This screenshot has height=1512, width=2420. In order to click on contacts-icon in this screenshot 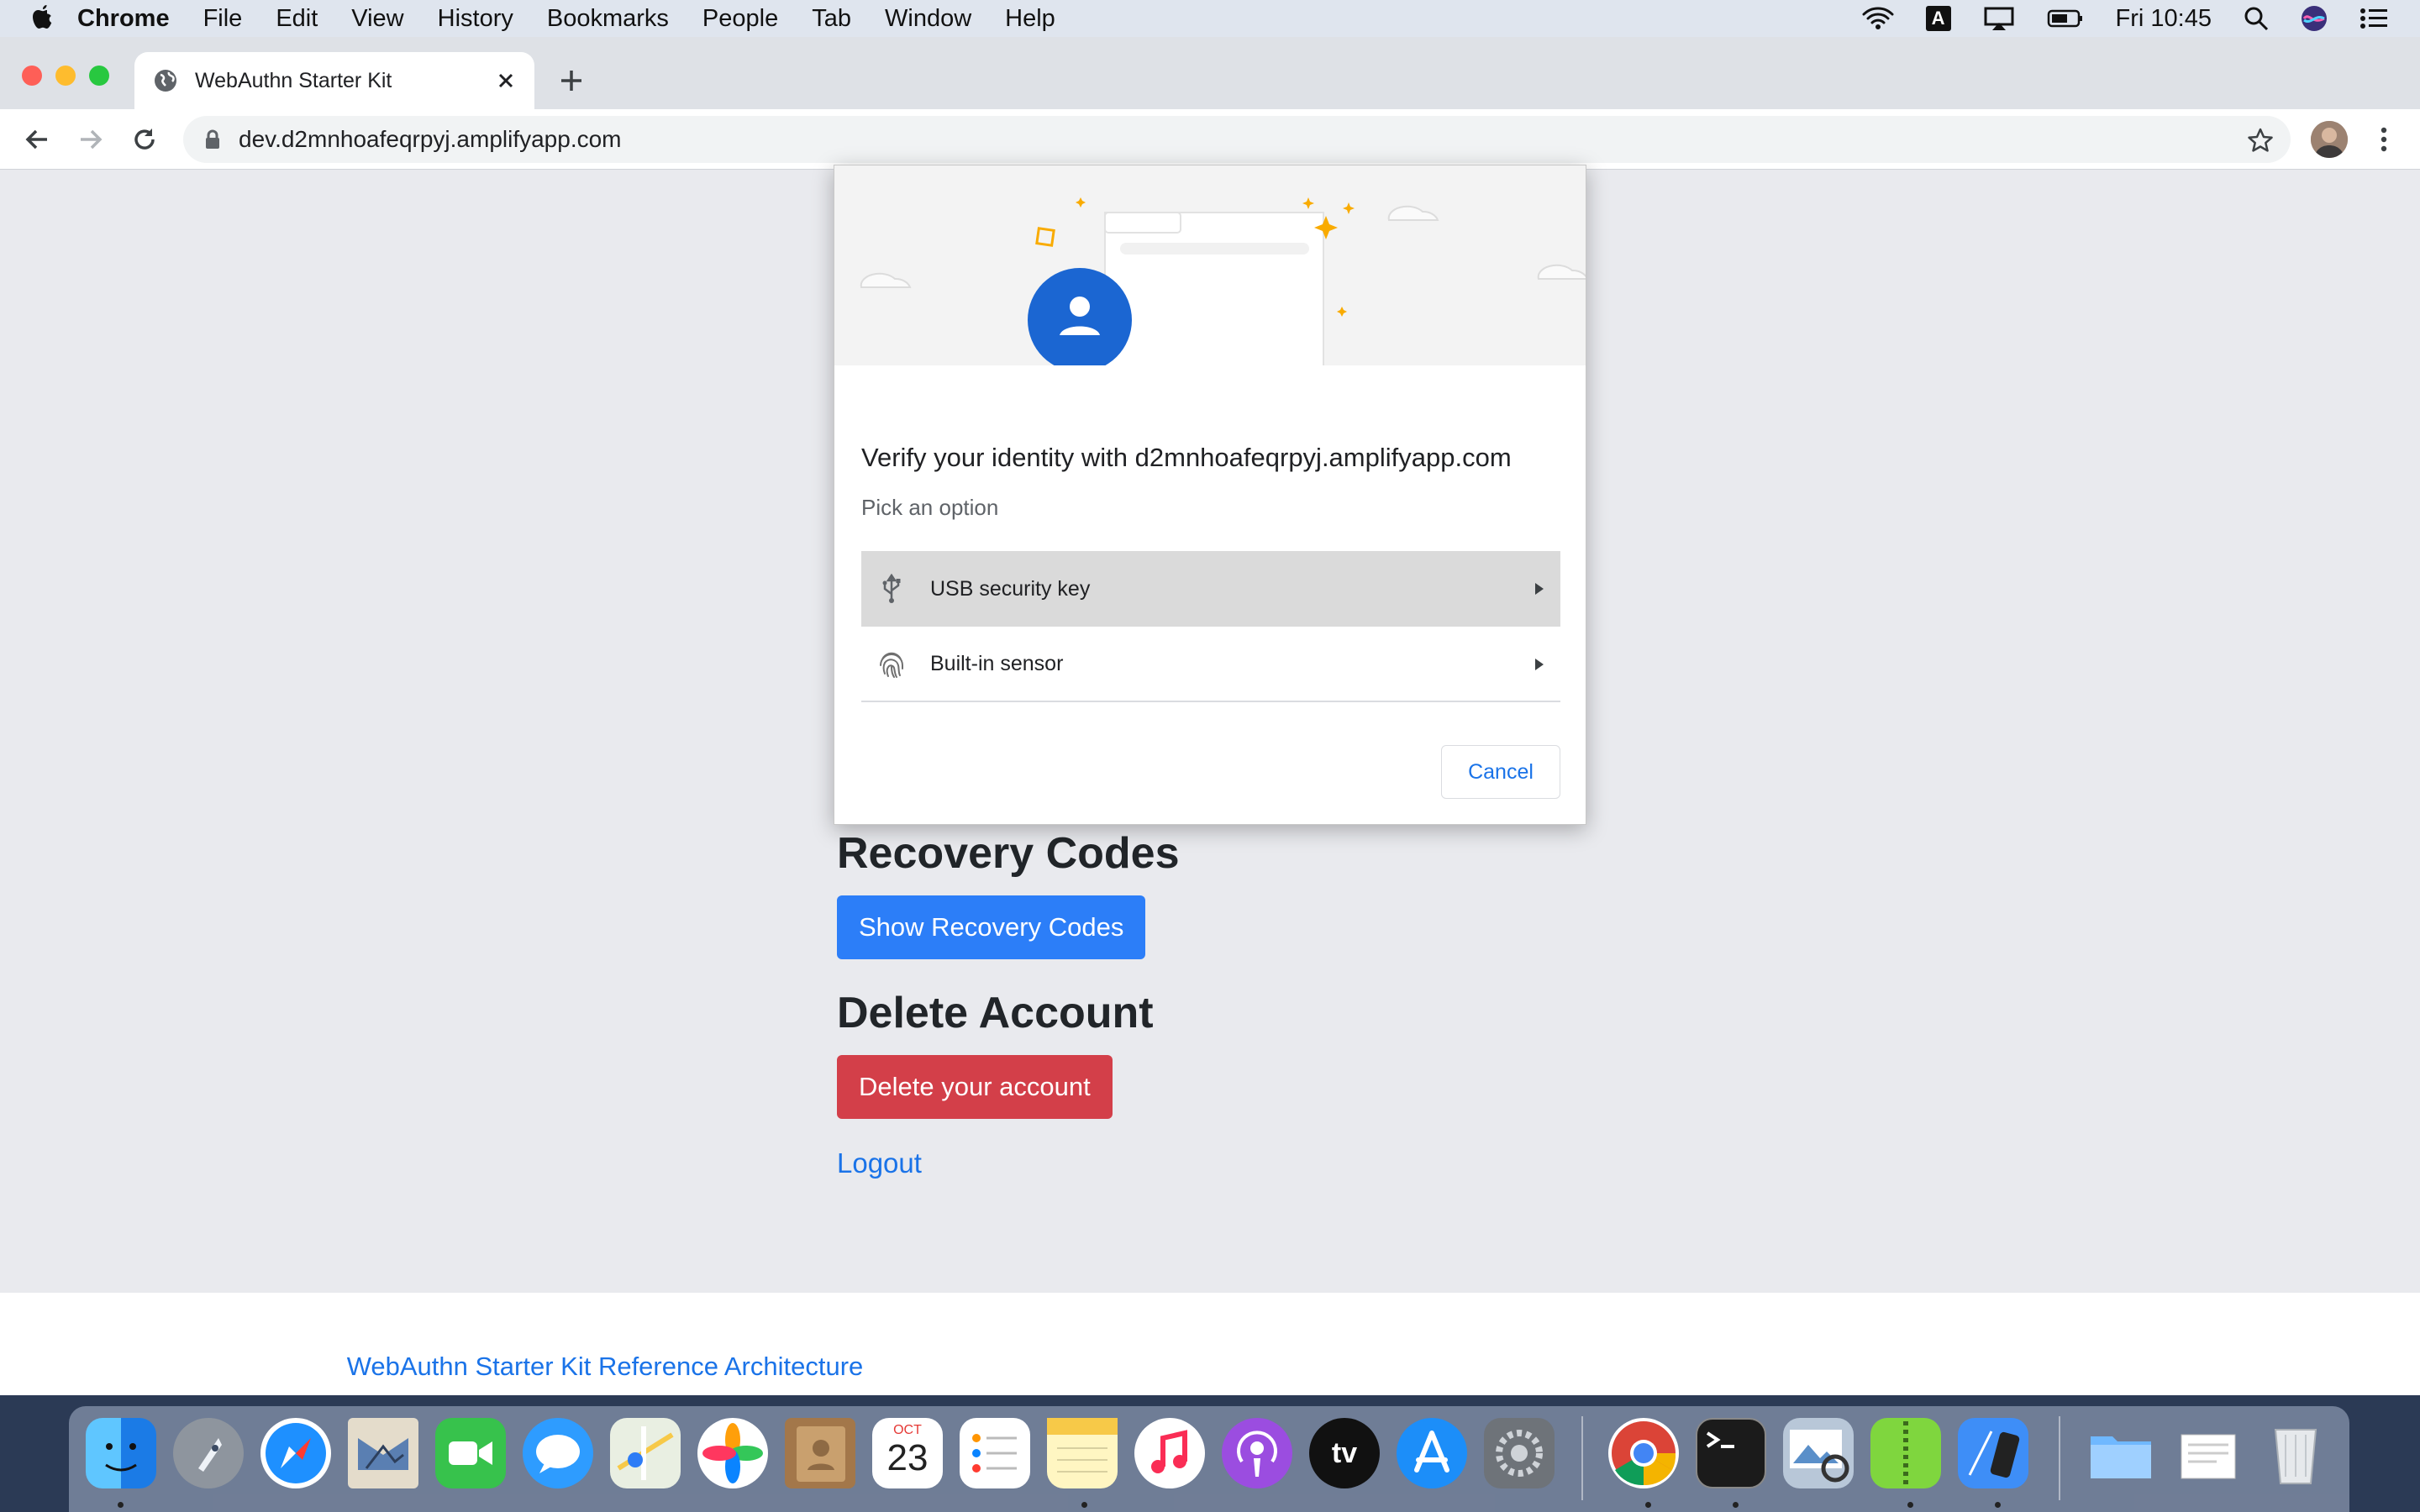, I will do `click(820, 1453)`.